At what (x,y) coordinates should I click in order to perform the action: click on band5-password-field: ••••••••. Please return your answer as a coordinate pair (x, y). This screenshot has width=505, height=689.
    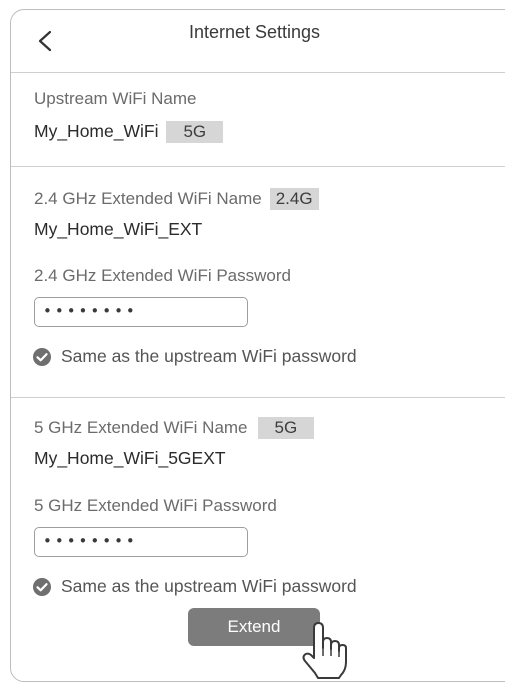
    Looking at the image, I should click on (141, 542).